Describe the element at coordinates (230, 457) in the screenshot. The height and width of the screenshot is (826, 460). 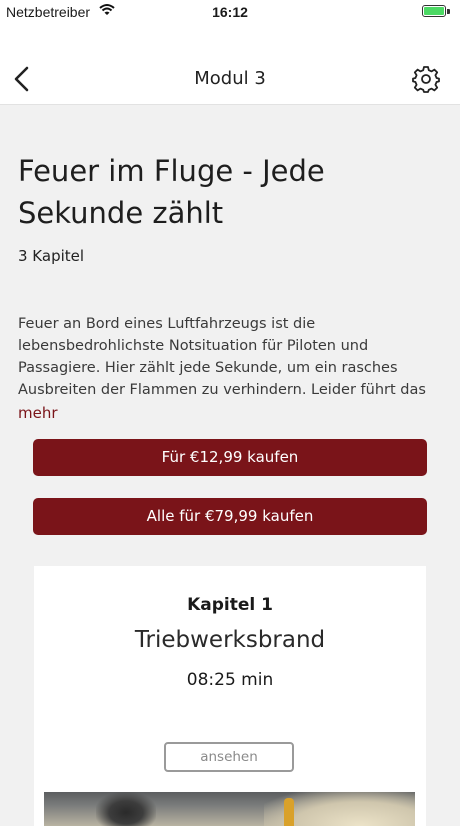
I see `buy-module-button: Für €12,99 kaufen` at that location.